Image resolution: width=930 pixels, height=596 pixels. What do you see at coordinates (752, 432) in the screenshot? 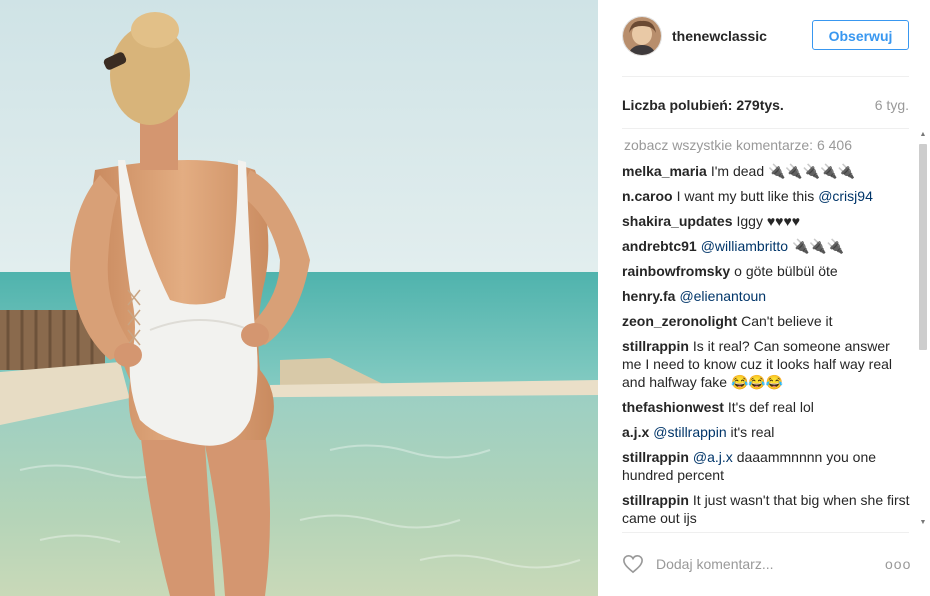
I see `comment-text: it's real` at bounding box center [752, 432].